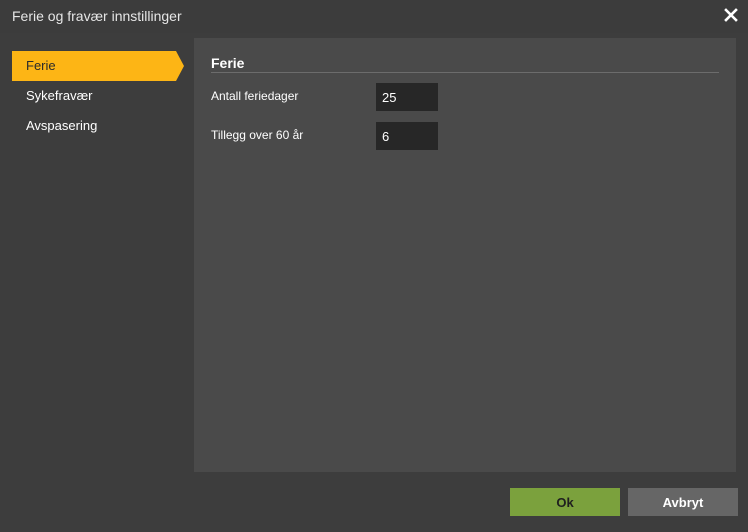 This screenshot has height=532, width=748. Describe the element at coordinates (97, 16) in the screenshot. I see `dialog-title: Ferie og fravær innstillinger` at that location.